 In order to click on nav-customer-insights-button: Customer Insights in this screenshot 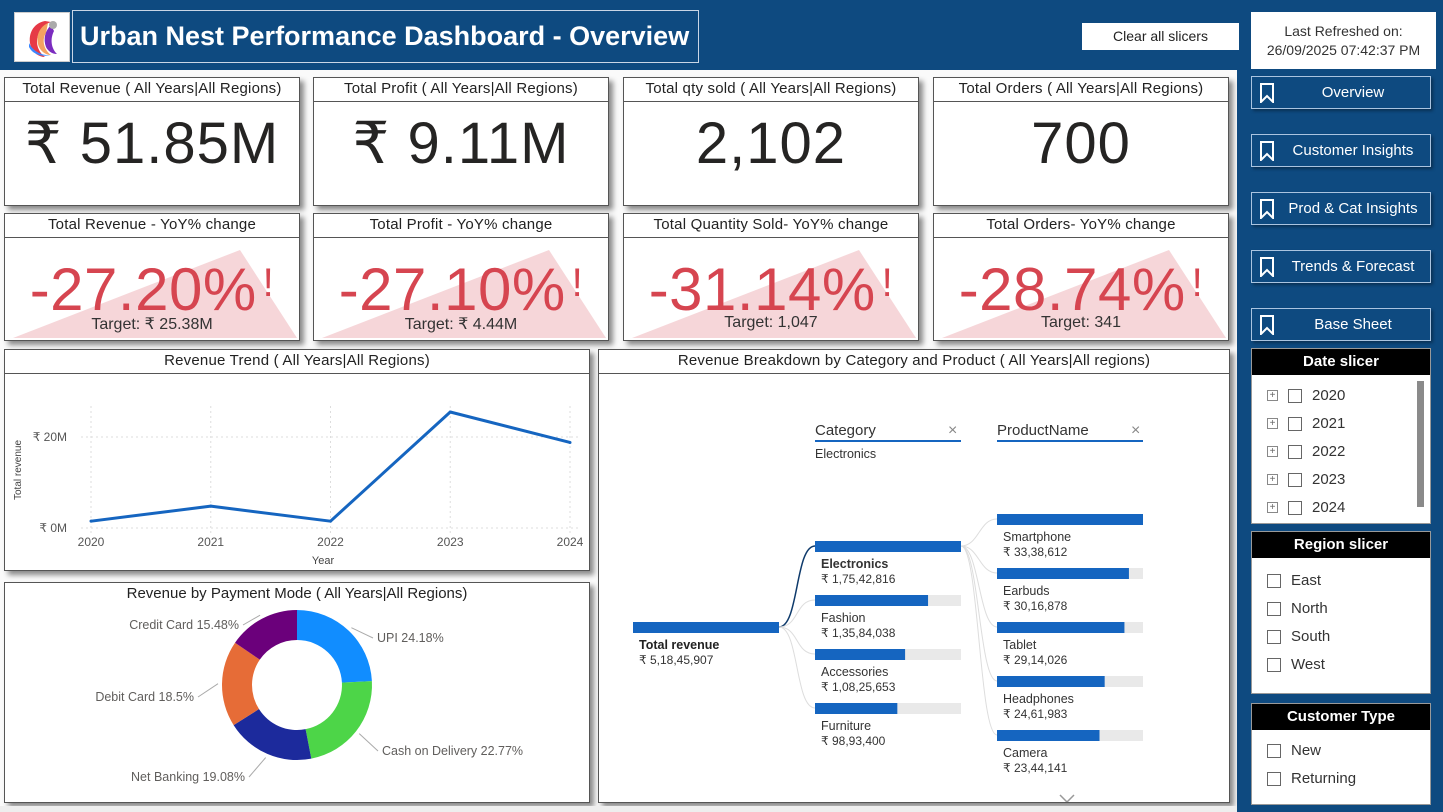, I will do `click(1341, 150)`.